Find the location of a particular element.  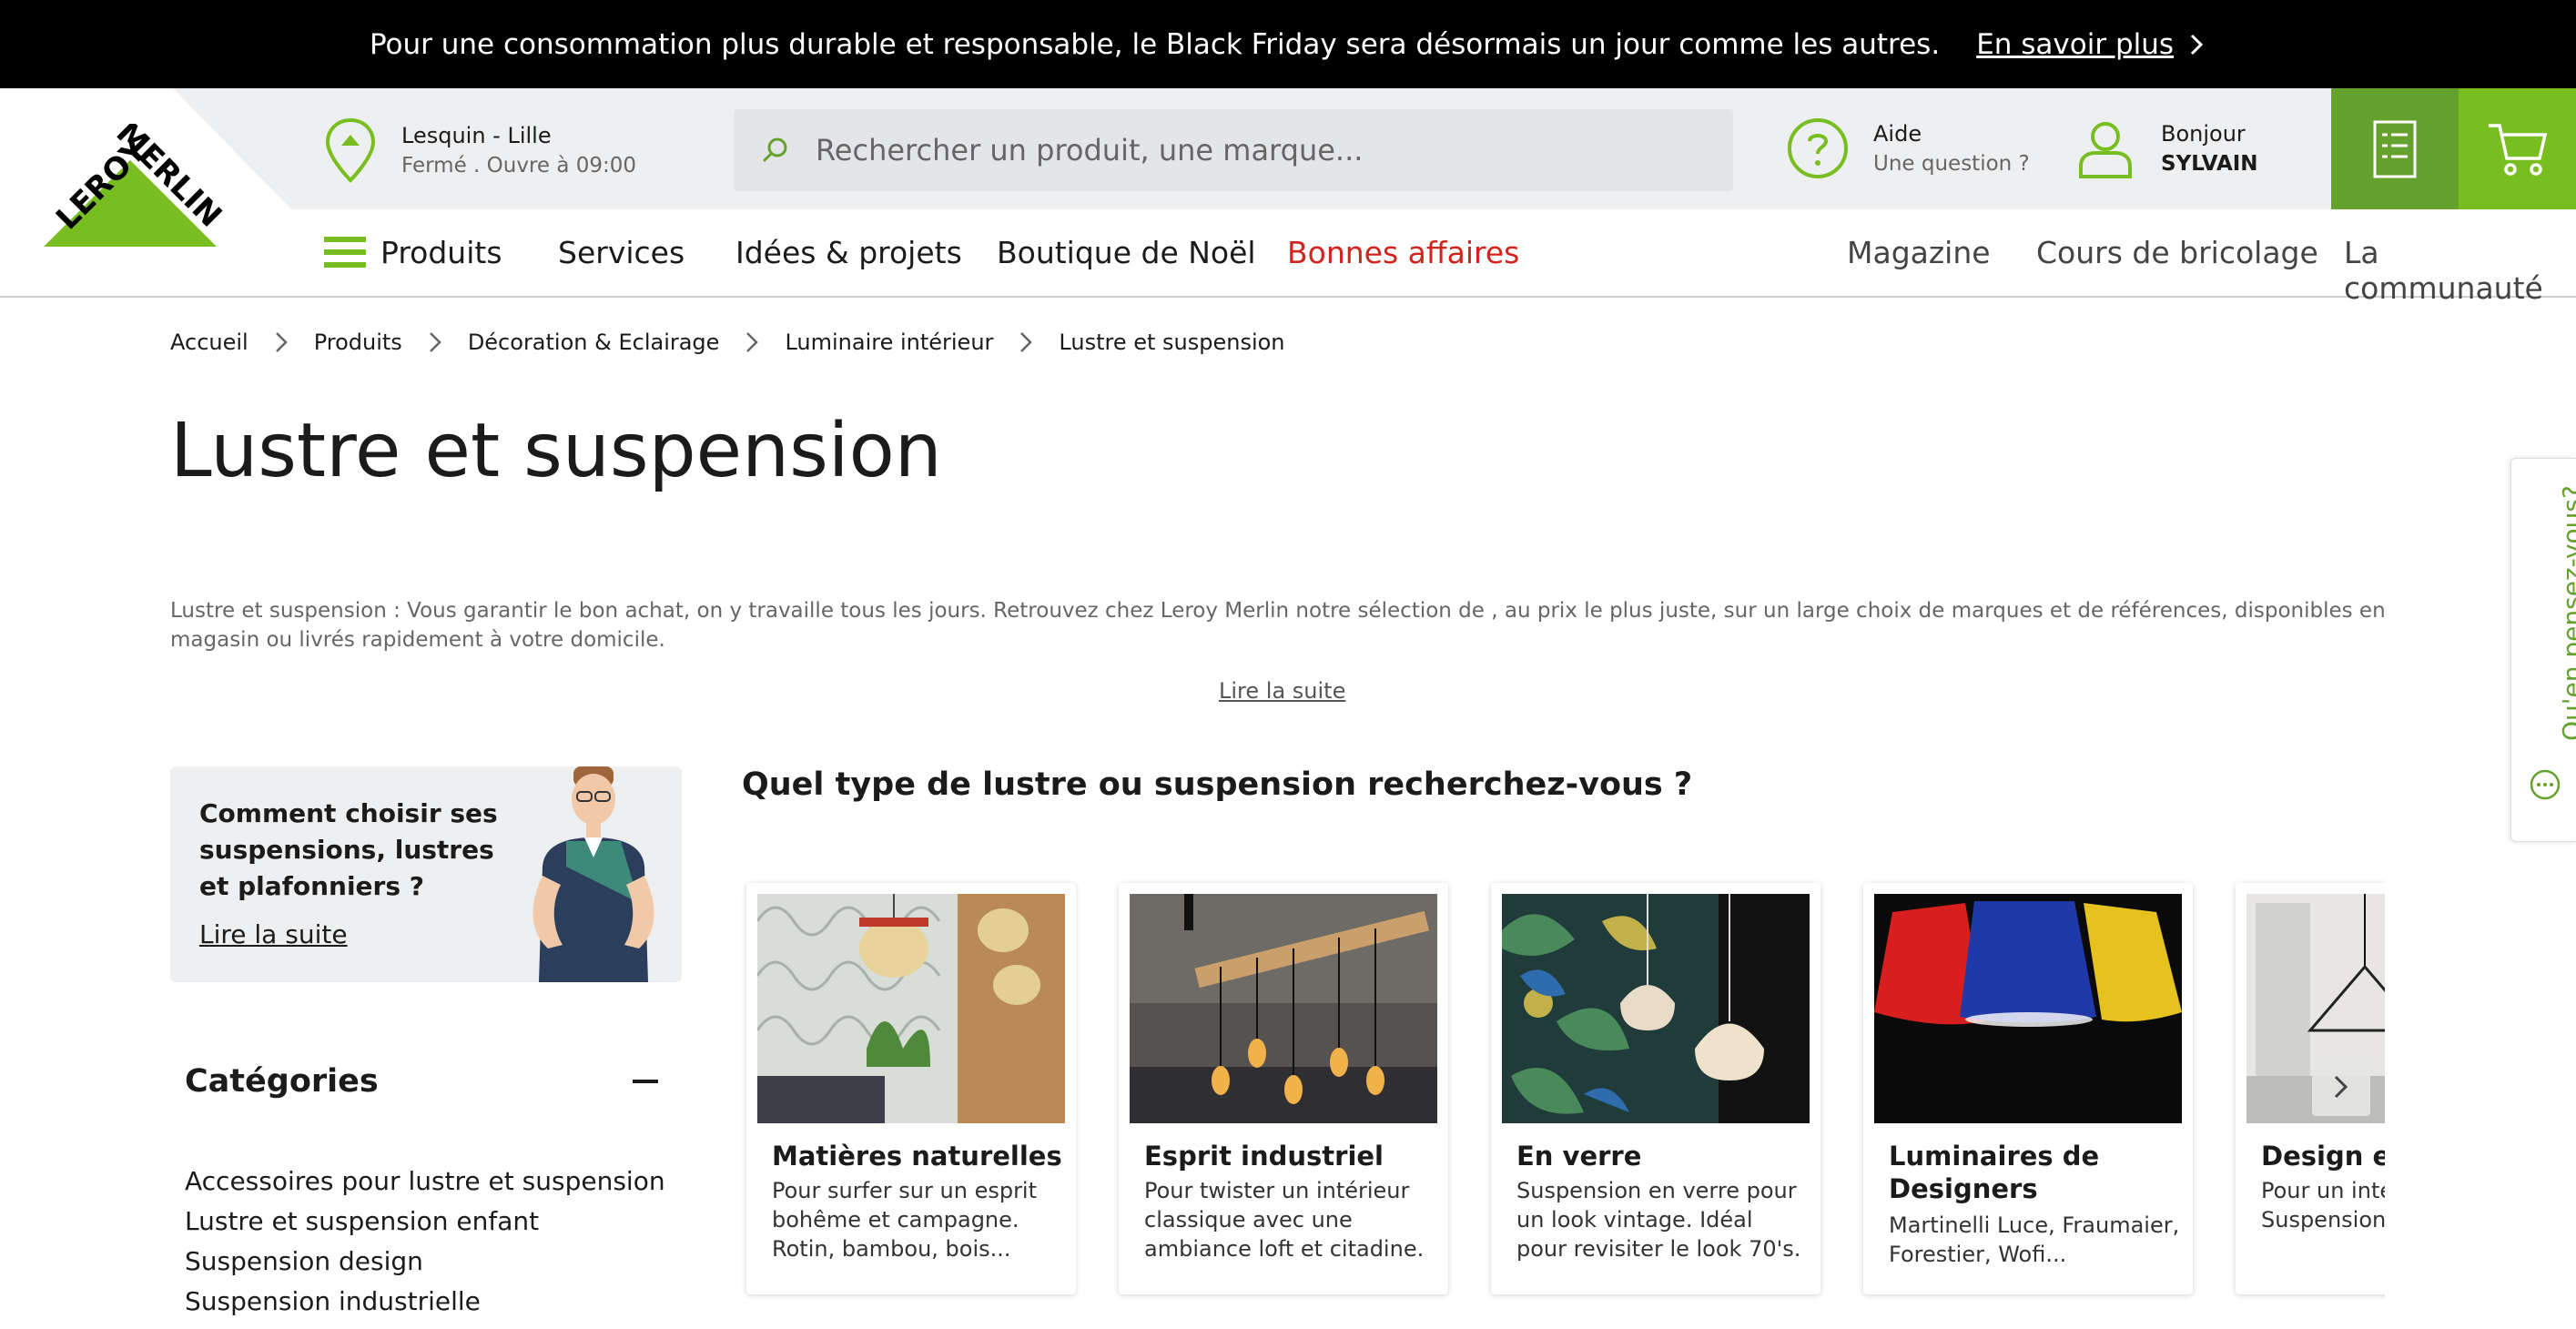

carousel-next-button is located at coordinates (2341, 1087).